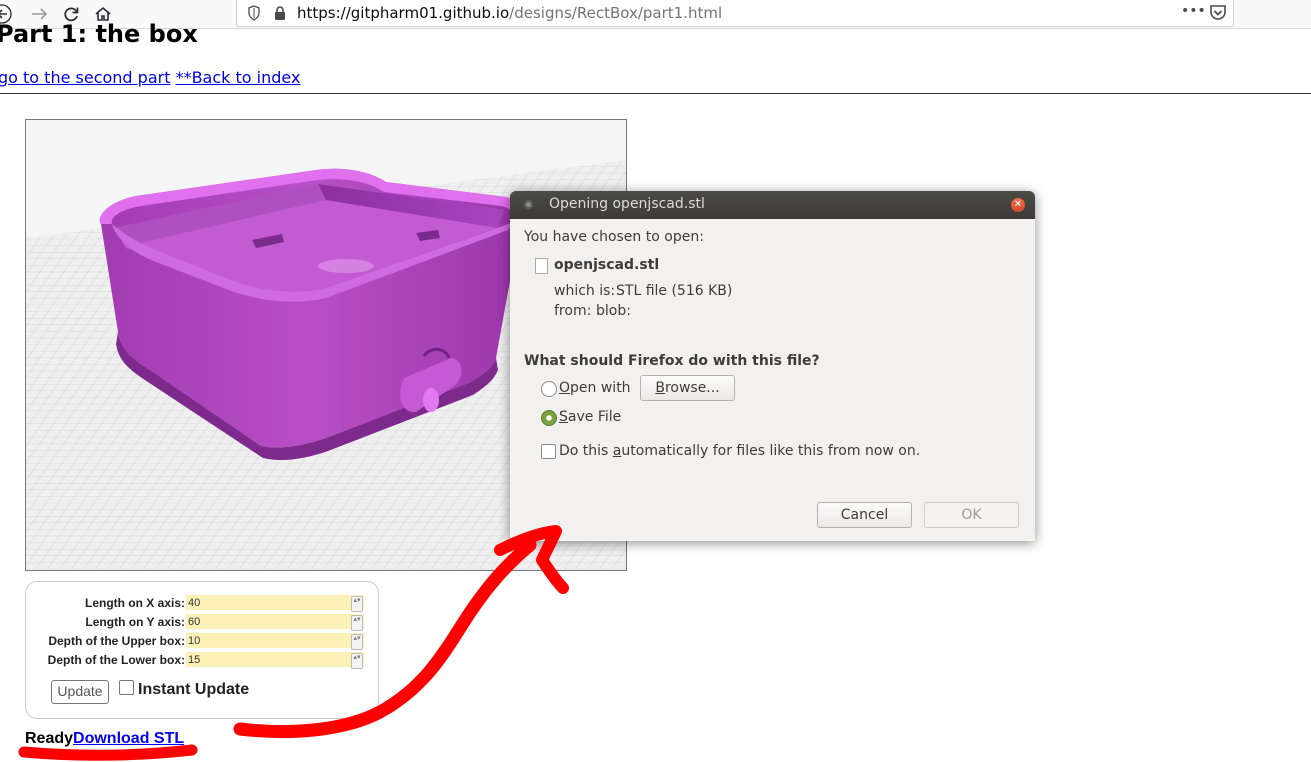  Describe the element at coordinates (573, 311) in the screenshot. I see `from-label: from:` at that location.